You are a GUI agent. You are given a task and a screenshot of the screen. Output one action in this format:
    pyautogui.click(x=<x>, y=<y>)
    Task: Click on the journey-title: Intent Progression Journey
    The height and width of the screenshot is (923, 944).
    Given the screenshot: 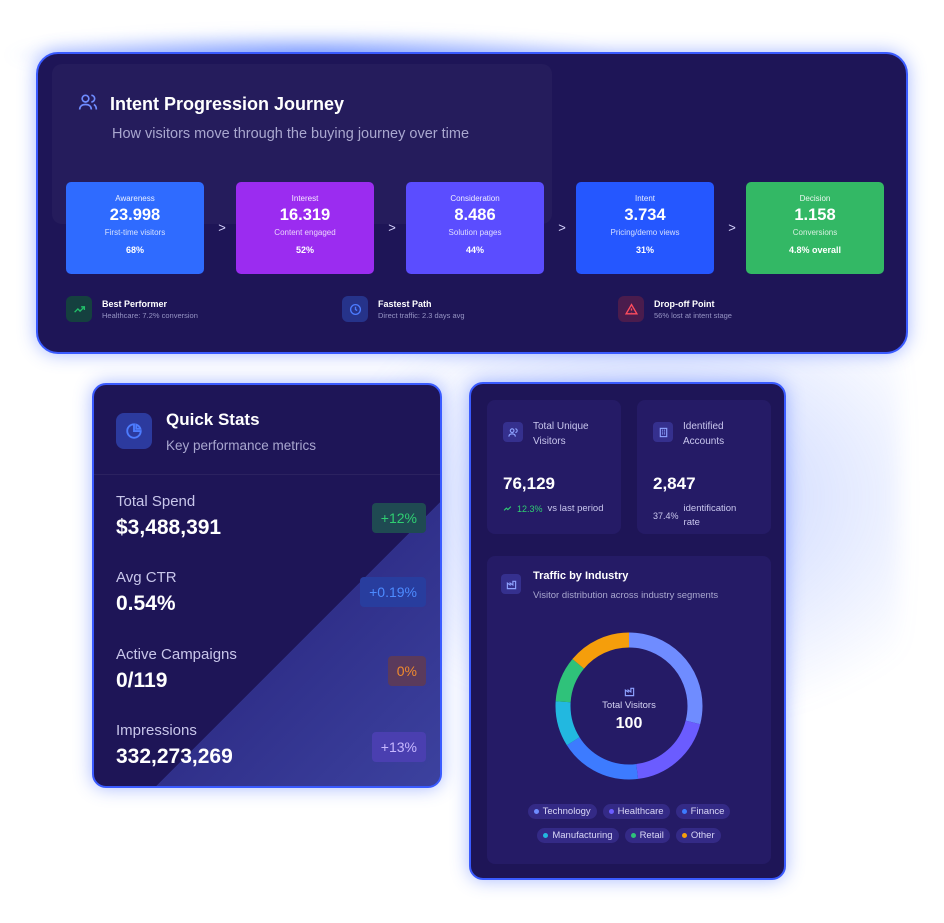 What is the action you would take?
    pyautogui.click(x=227, y=104)
    